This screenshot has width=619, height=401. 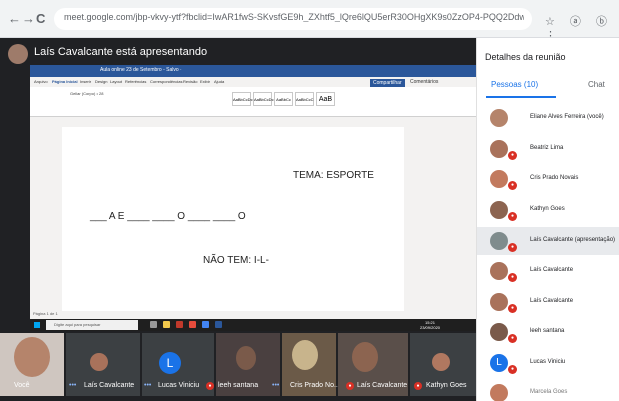 What do you see at coordinates (32, 357) in the screenshot?
I see `self-video` at bounding box center [32, 357].